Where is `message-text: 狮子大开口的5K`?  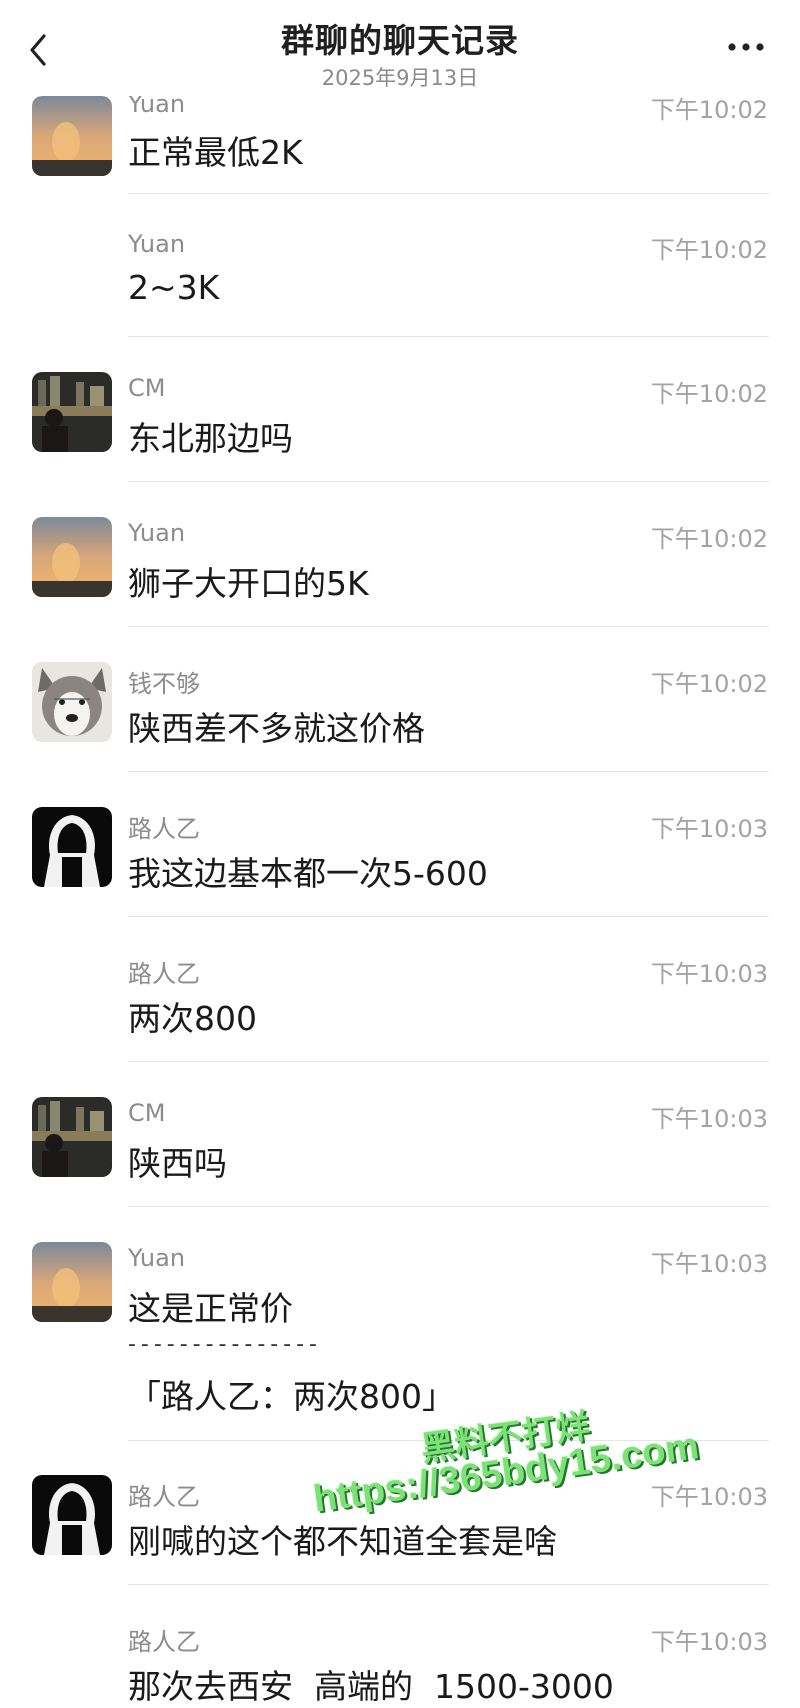
message-text: 狮子大开口的5K is located at coordinates (248, 583).